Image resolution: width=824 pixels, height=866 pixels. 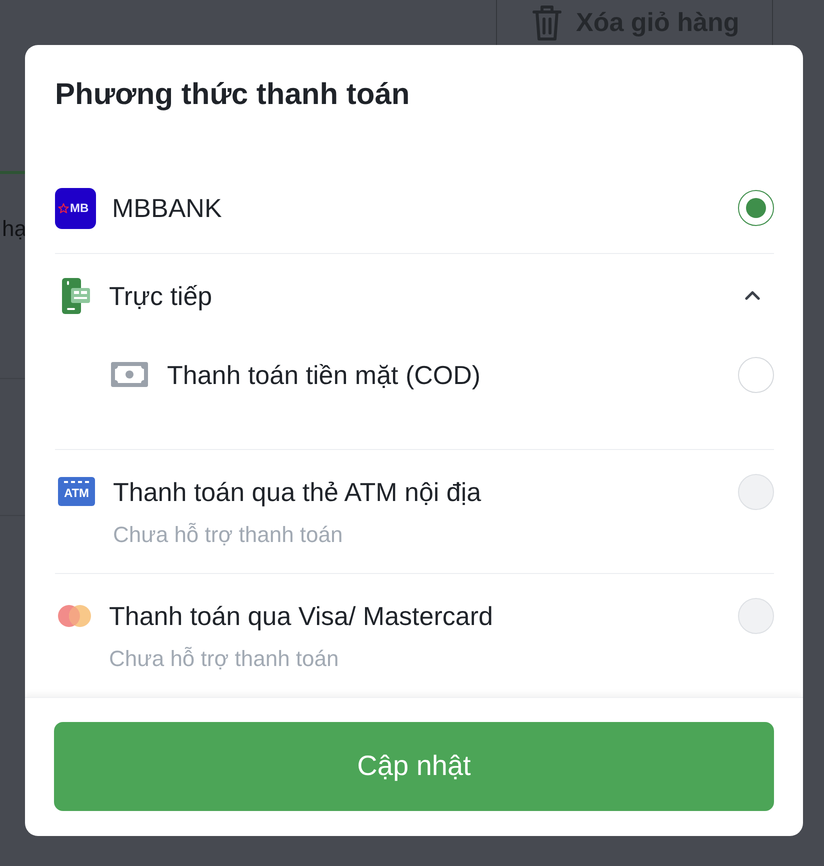 What do you see at coordinates (547, 23) in the screenshot?
I see `trash-icon` at bounding box center [547, 23].